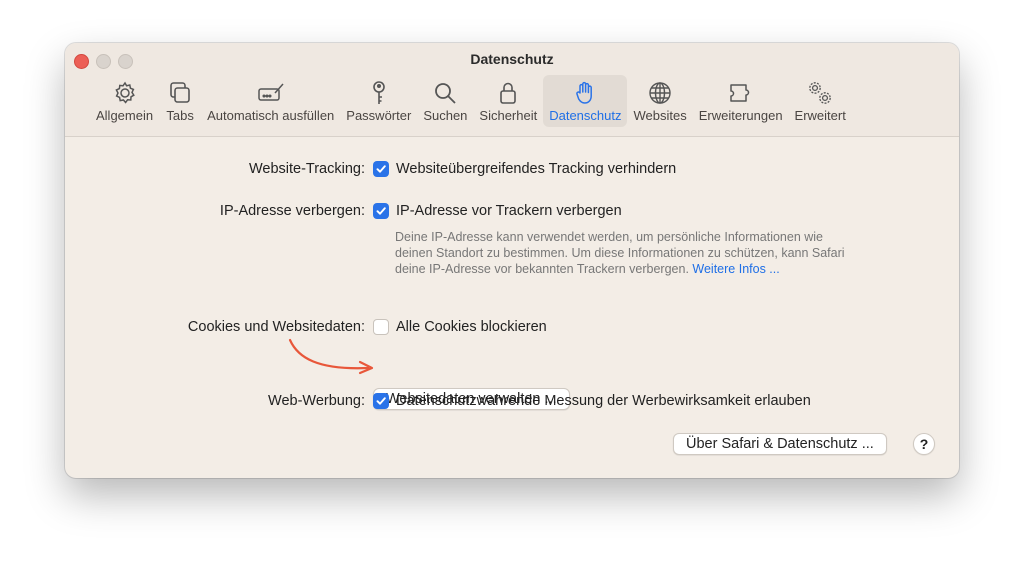  What do you see at coordinates (660, 115) in the screenshot?
I see `tab-label: Websites` at bounding box center [660, 115].